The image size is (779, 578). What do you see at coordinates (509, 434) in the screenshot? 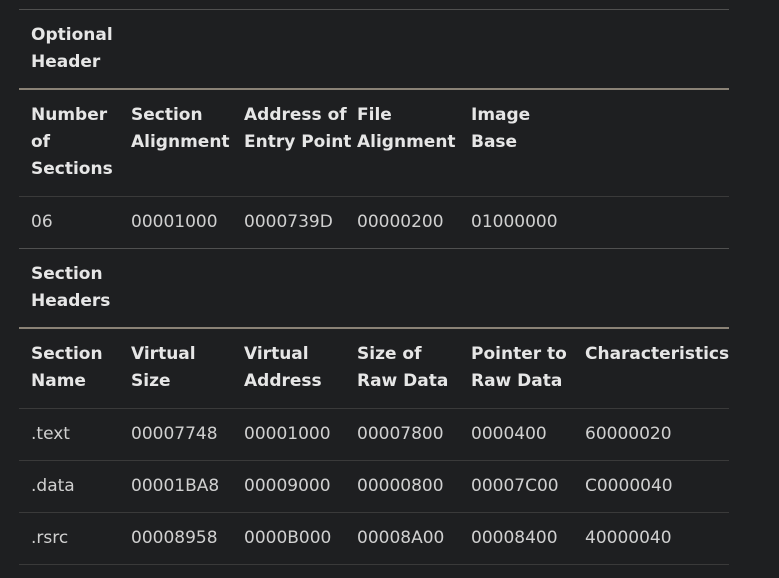
I see `pointer-to-raw-data: 0000400` at bounding box center [509, 434].